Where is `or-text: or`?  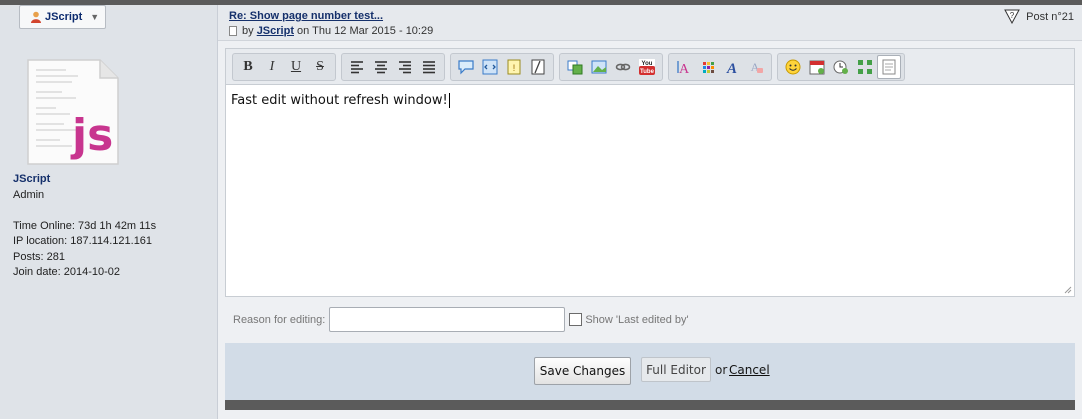
or-text: or is located at coordinates (721, 370).